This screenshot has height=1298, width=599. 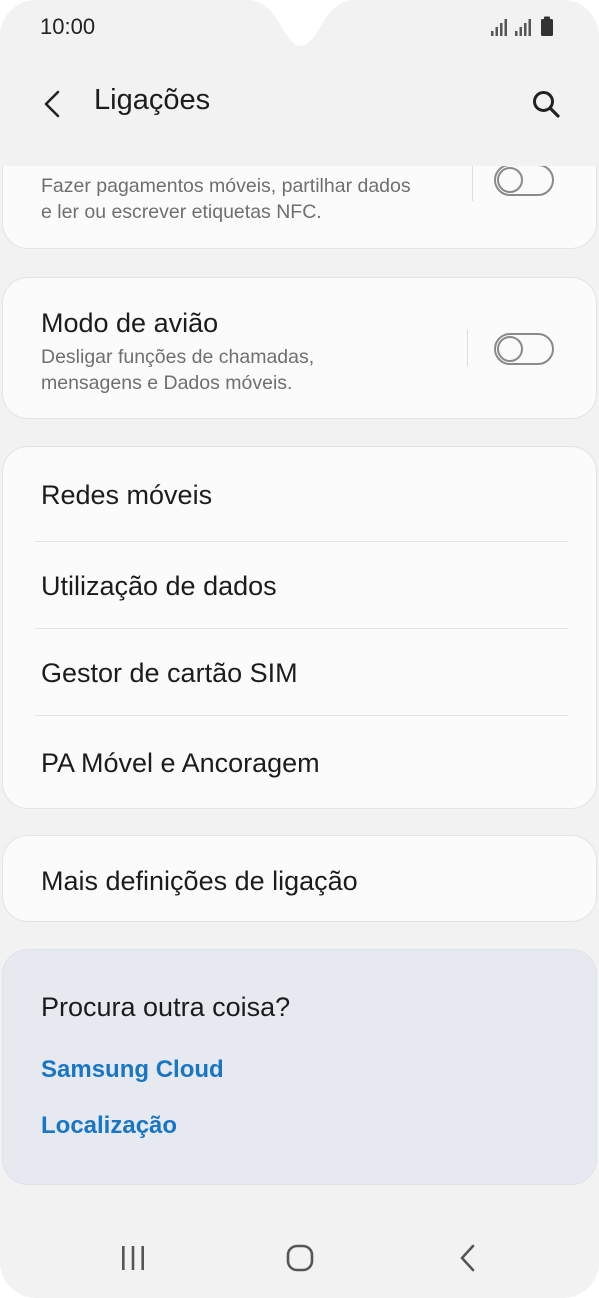 What do you see at coordinates (226, 186) in the screenshot?
I see `nfc-subtitle-line1: Fazer pagamentos móveis, partilhar dados` at bounding box center [226, 186].